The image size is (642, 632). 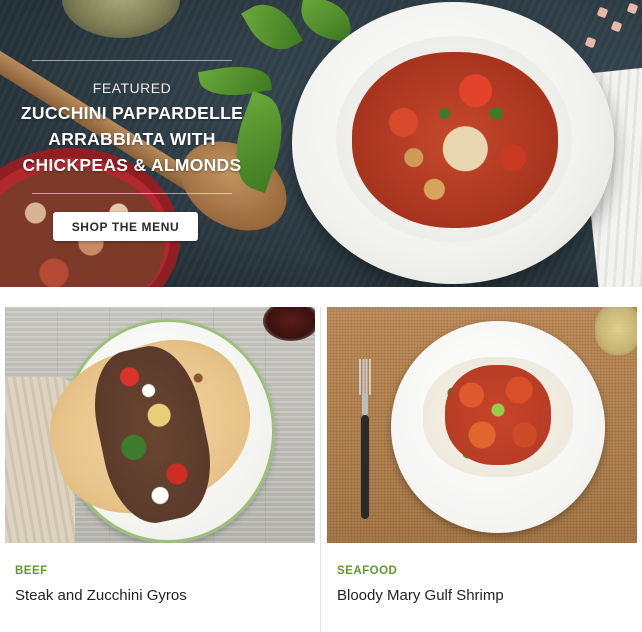 What do you see at coordinates (31, 571) in the screenshot?
I see `recipe-category-label: BEEF` at bounding box center [31, 571].